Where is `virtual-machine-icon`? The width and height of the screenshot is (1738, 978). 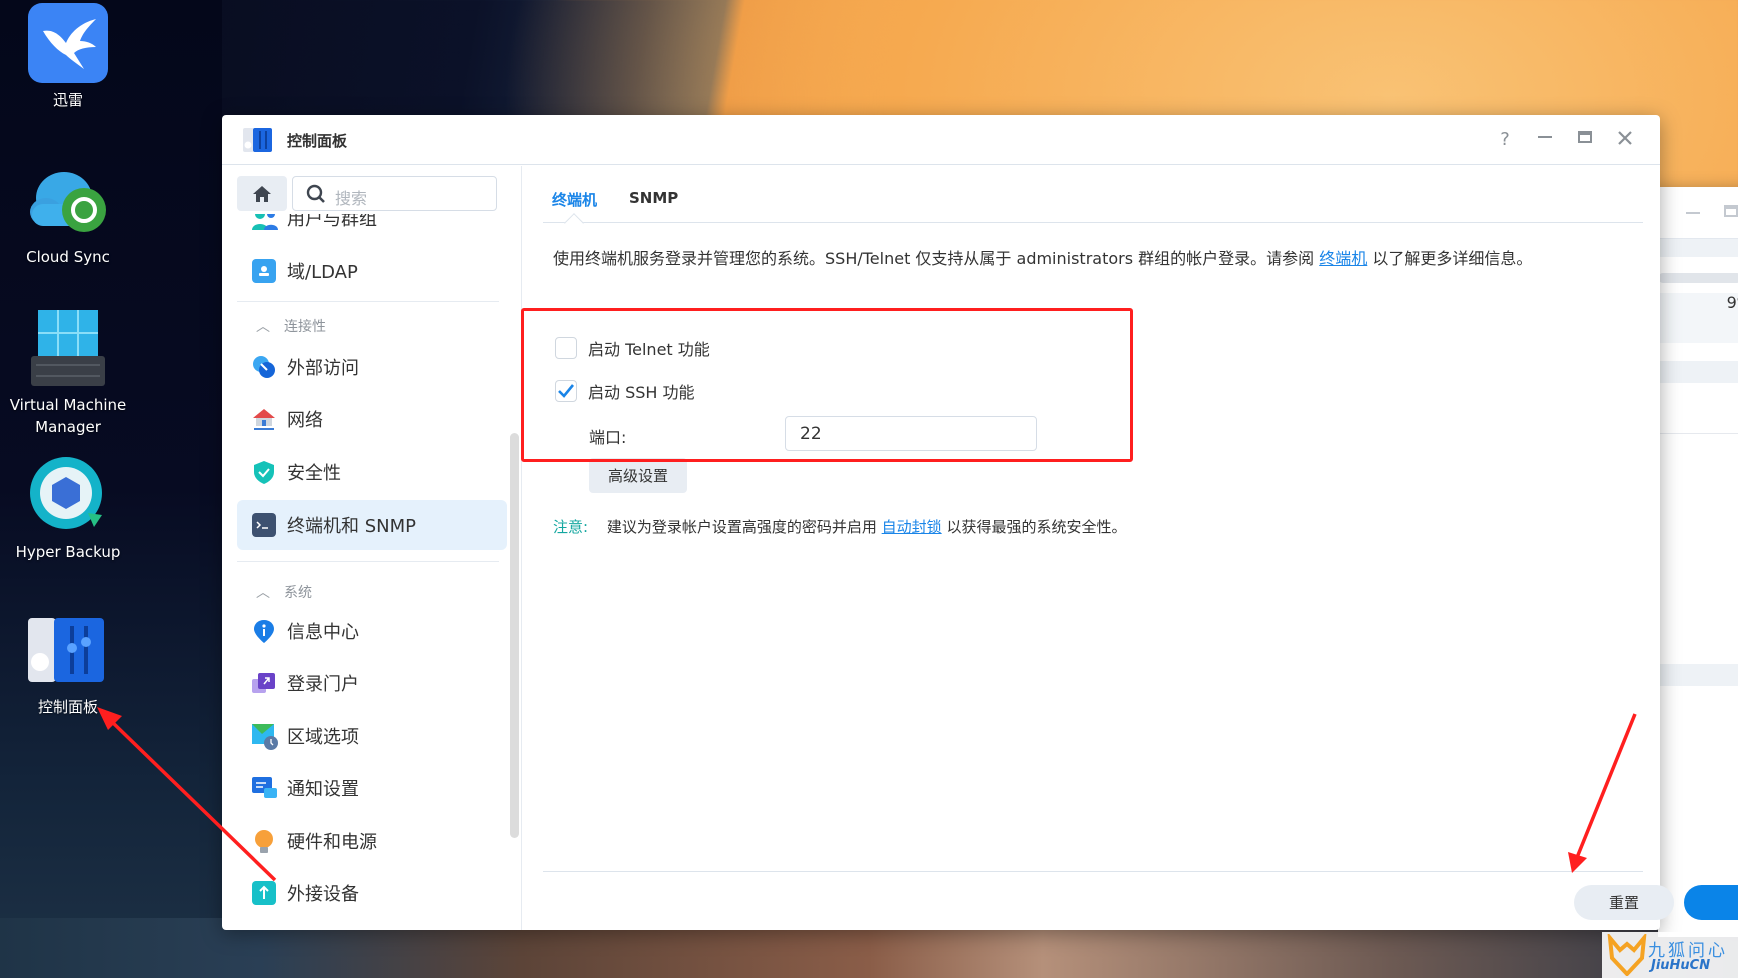
virtual-machine-icon is located at coordinates (68, 348).